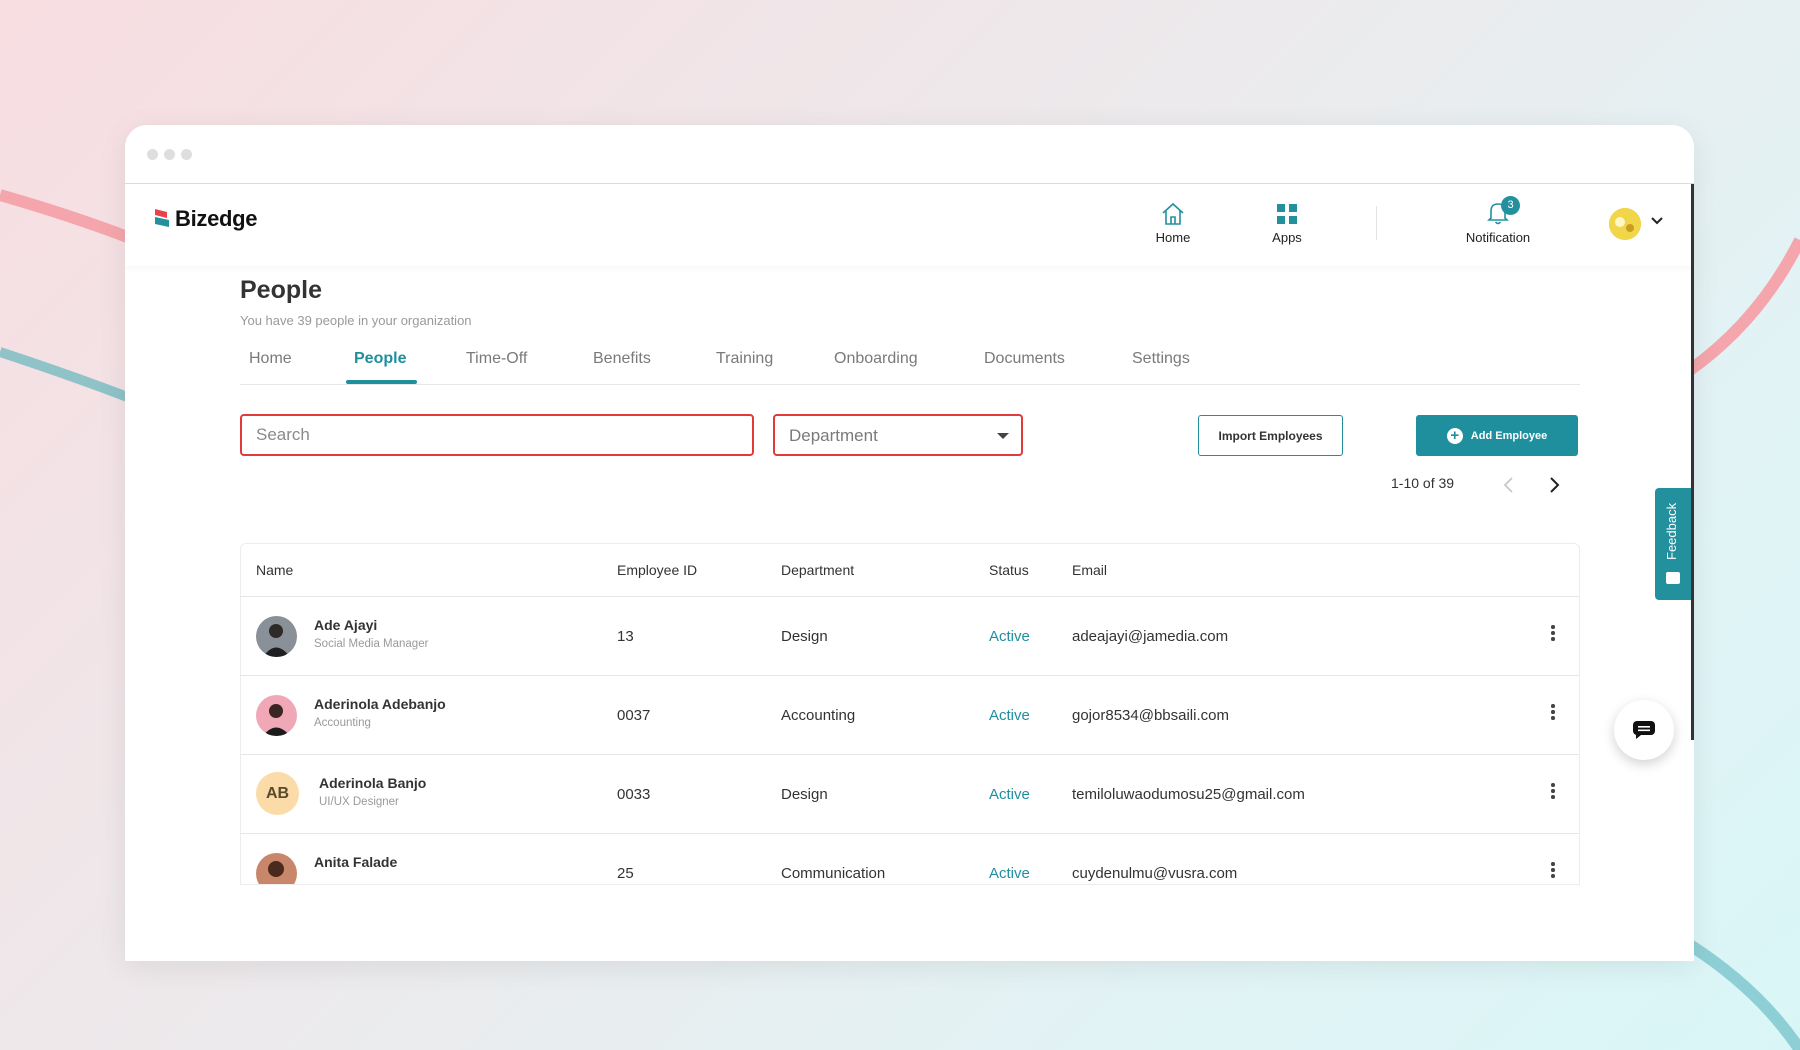 Image resolution: width=1800 pixels, height=1050 pixels. I want to click on chat-icon, so click(1644, 730).